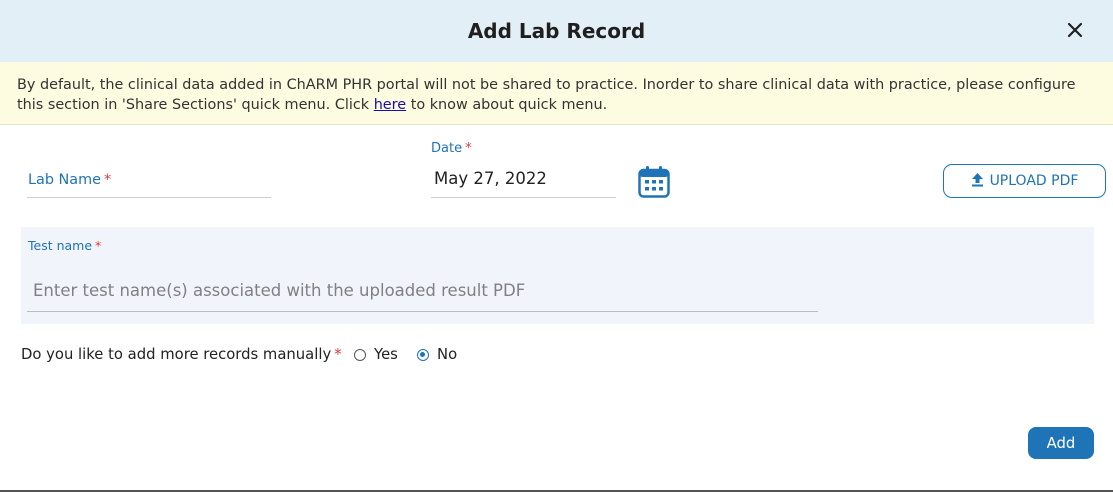 The width and height of the screenshot is (1113, 492). I want to click on upload-pdf-button: UPLOAD PDF, so click(1024, 181).